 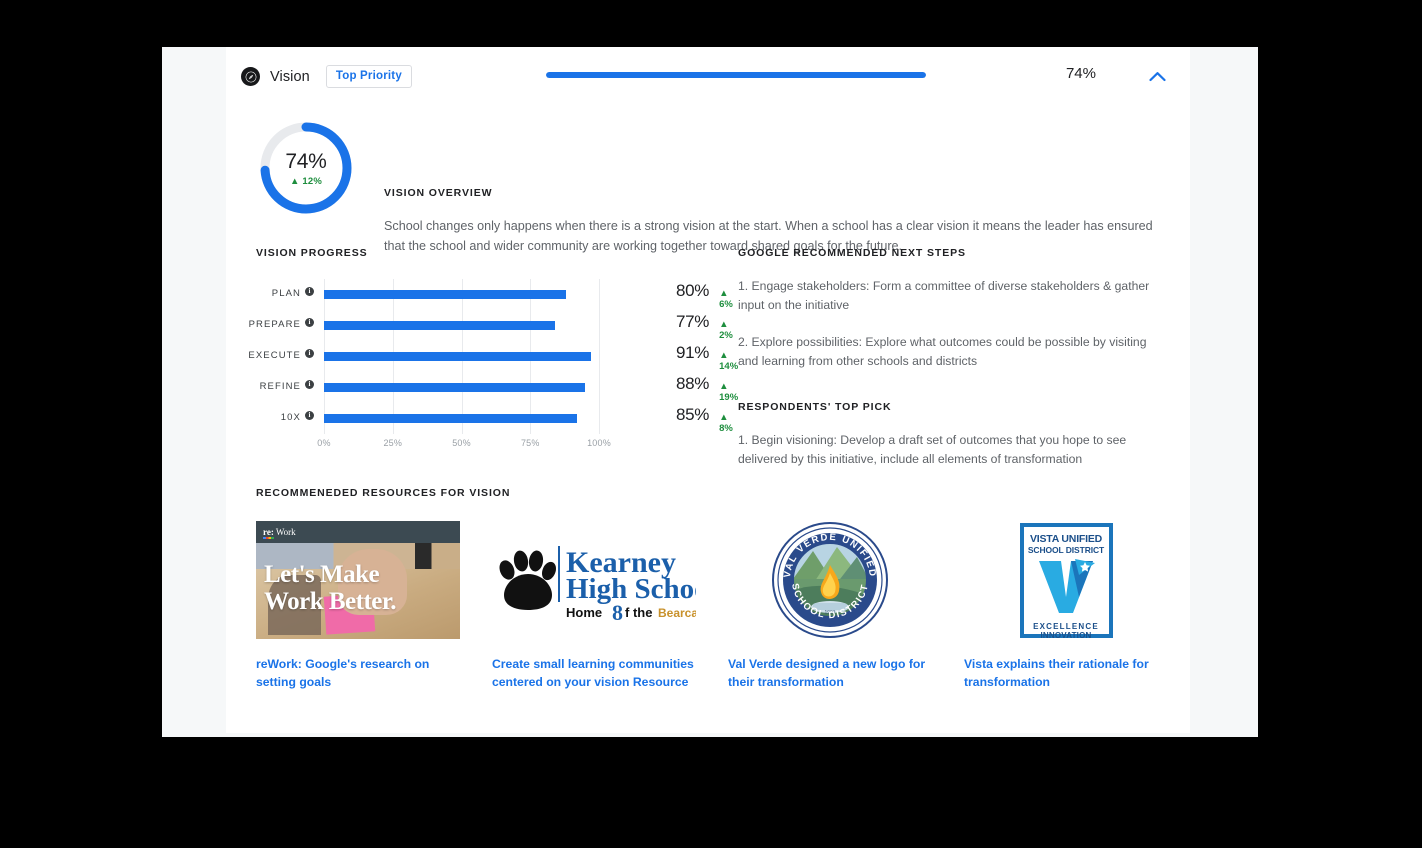 I want to click on resource-thumbnail: Let's Make Work Better. re: Work, so click(x=358, y=580).